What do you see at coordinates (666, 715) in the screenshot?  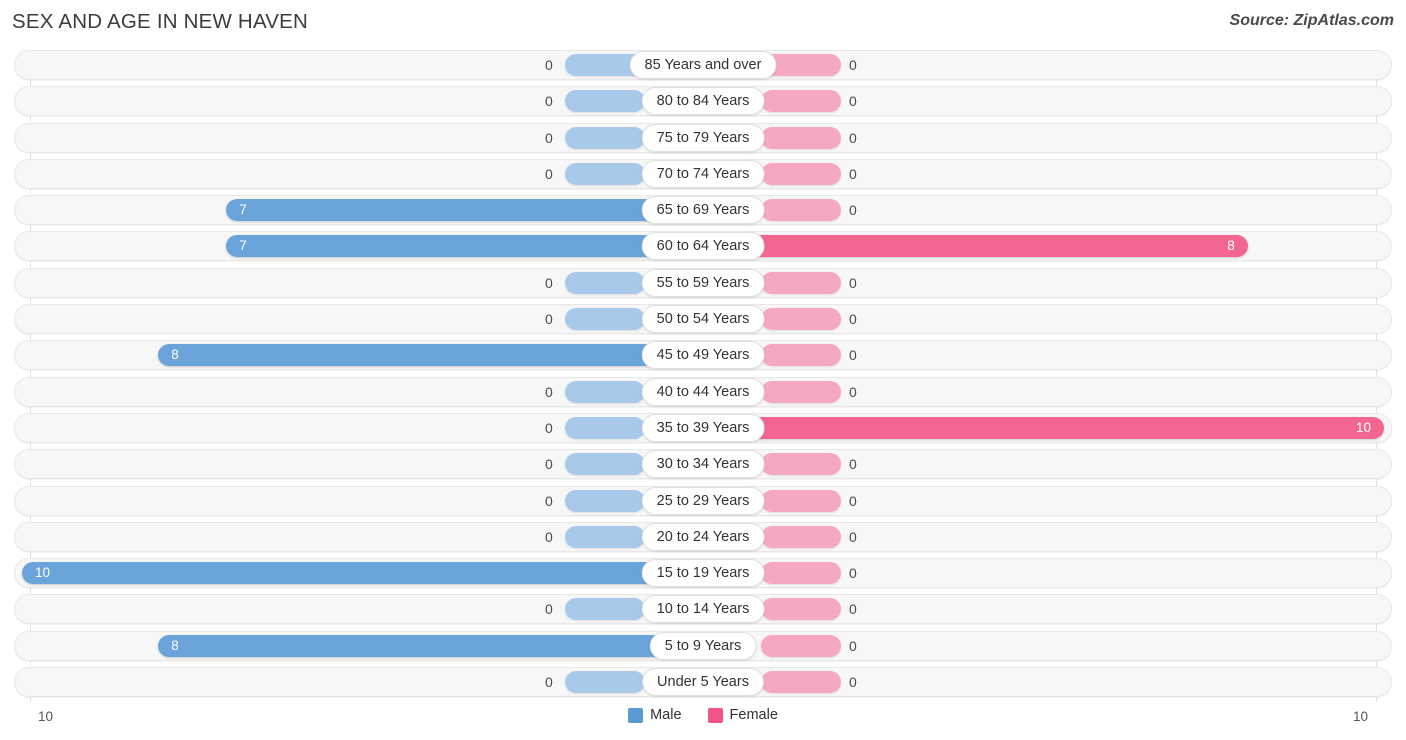 I see `legend-label-male: Male` at bounding box center [666, 715].